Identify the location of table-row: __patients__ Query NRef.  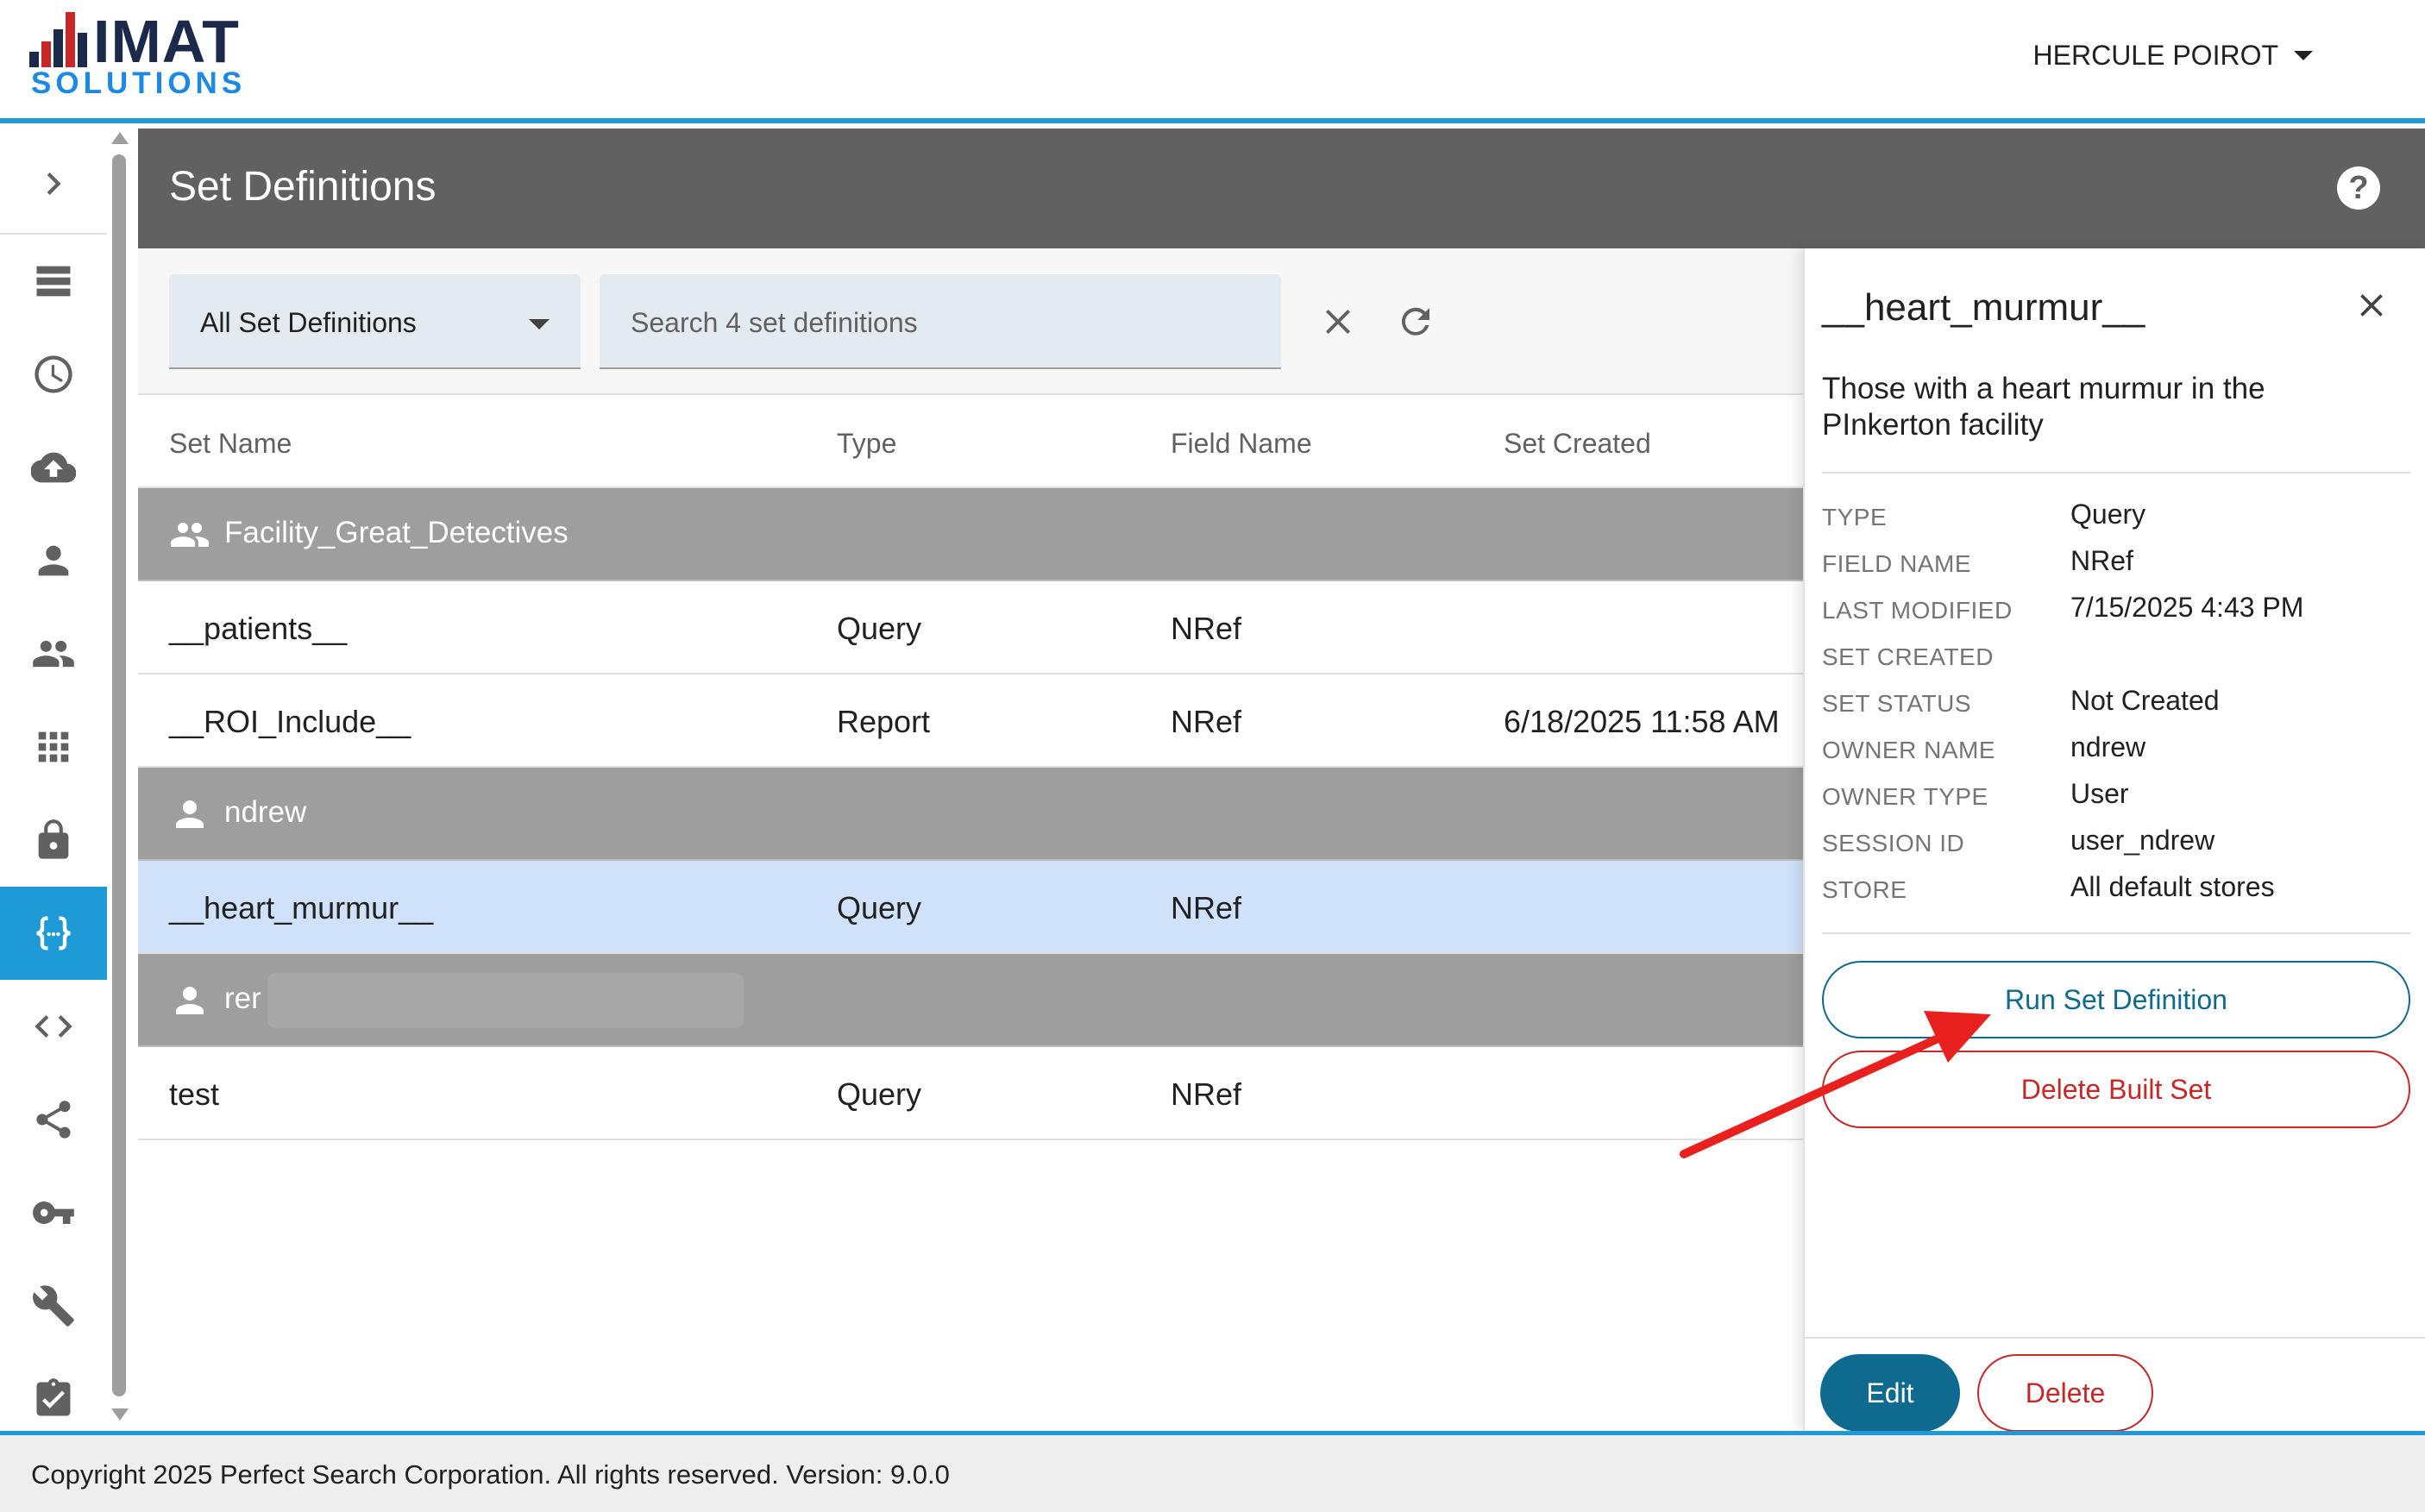
(972, 627).